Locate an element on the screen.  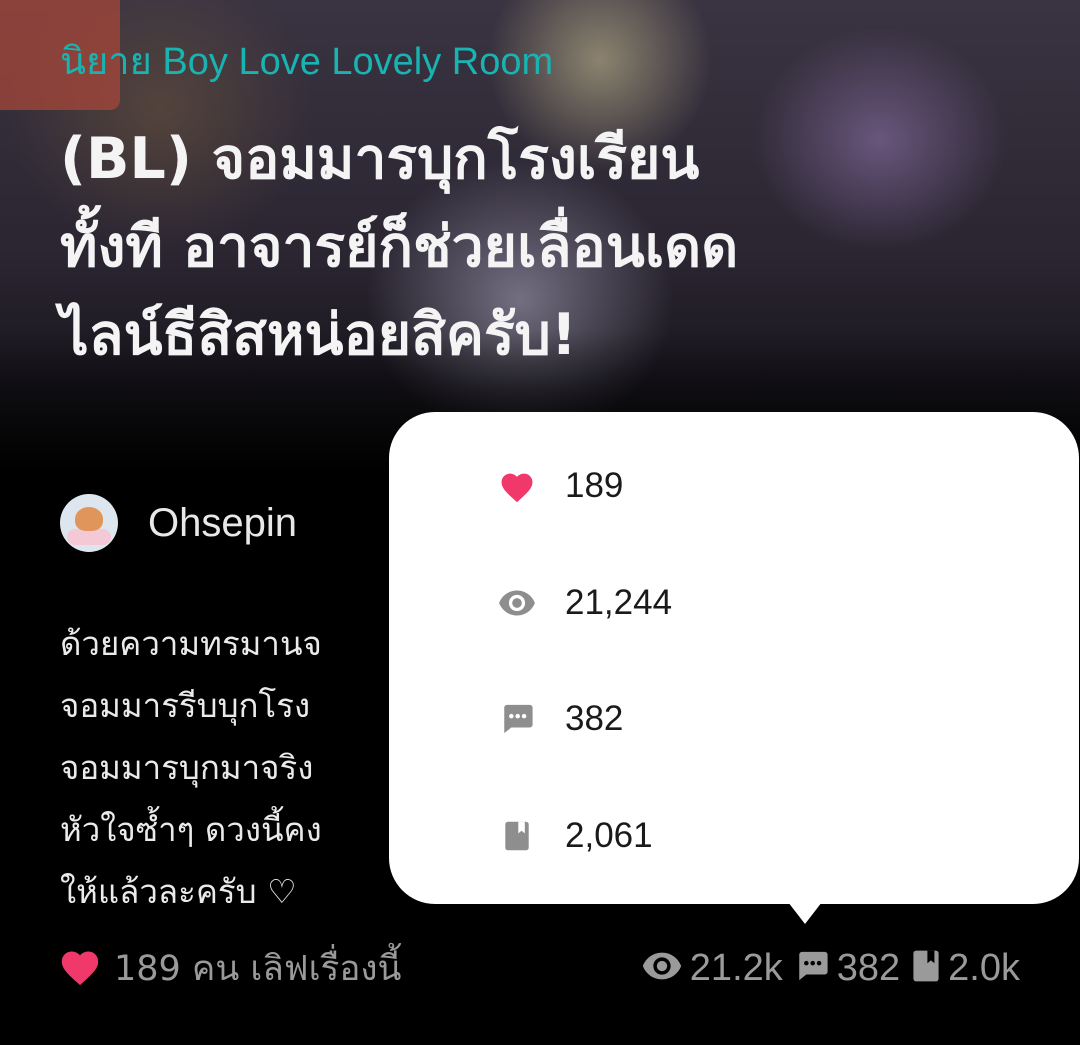
popover-chapters-value: 2,061 is located at coordinates (609, 835).